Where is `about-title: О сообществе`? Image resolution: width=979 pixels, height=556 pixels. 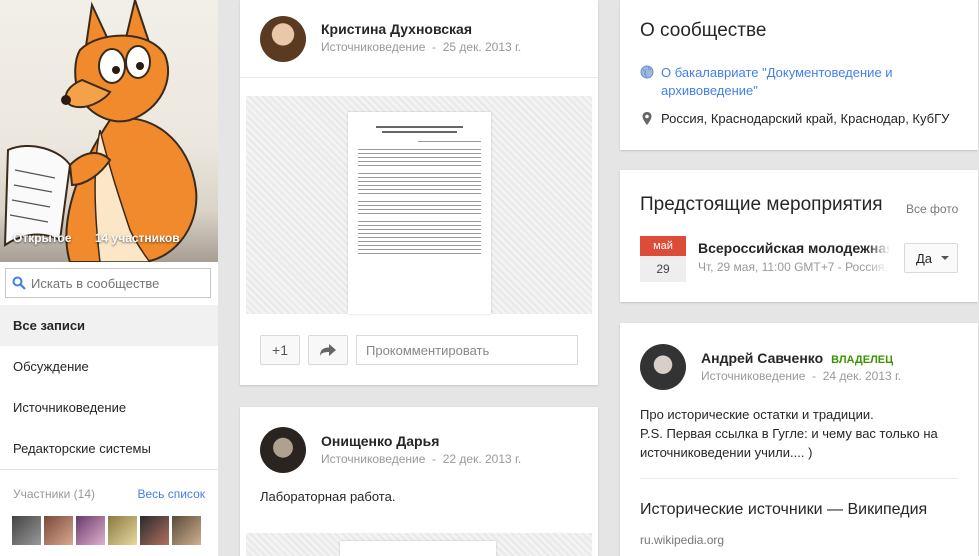 about-title: О сообществе is located at coordinates (703, 30).